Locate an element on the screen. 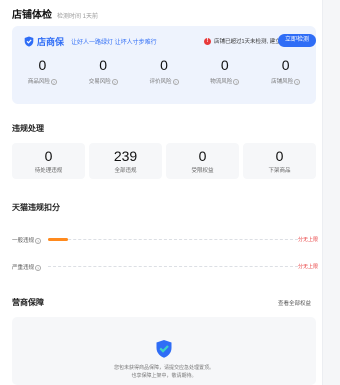 The height and width of the screenshot is (385, 340). violation-card-pending: 0 待处理违规 is located at coordinates (48, 161).